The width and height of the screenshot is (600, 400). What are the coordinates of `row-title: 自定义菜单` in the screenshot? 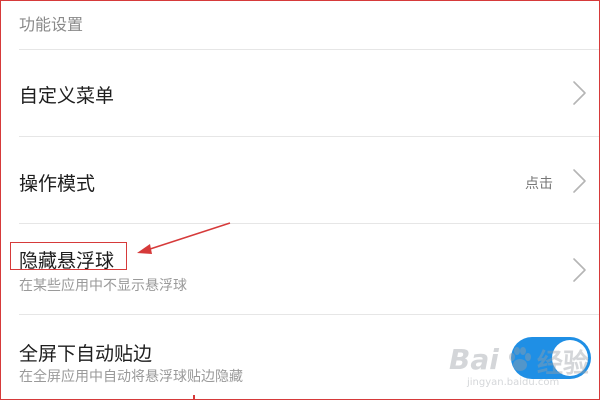 It's located at (67, 96).